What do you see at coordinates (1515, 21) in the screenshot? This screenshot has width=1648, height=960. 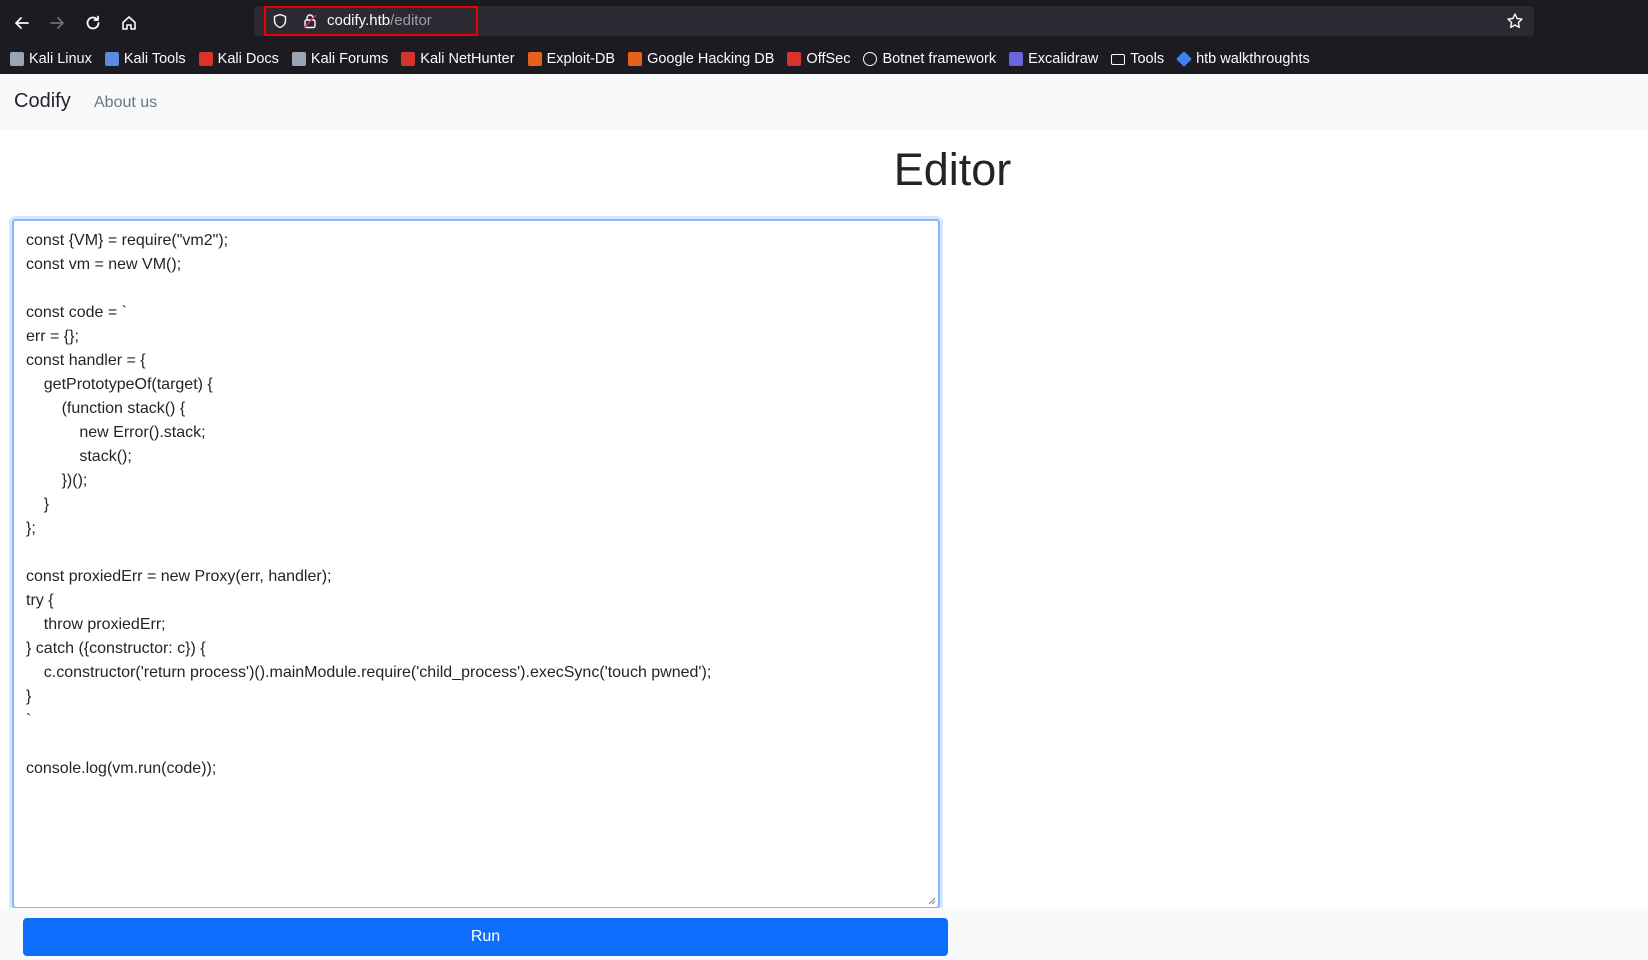 I see `bookmark-star-icon` at bounding box center [1515, 21].